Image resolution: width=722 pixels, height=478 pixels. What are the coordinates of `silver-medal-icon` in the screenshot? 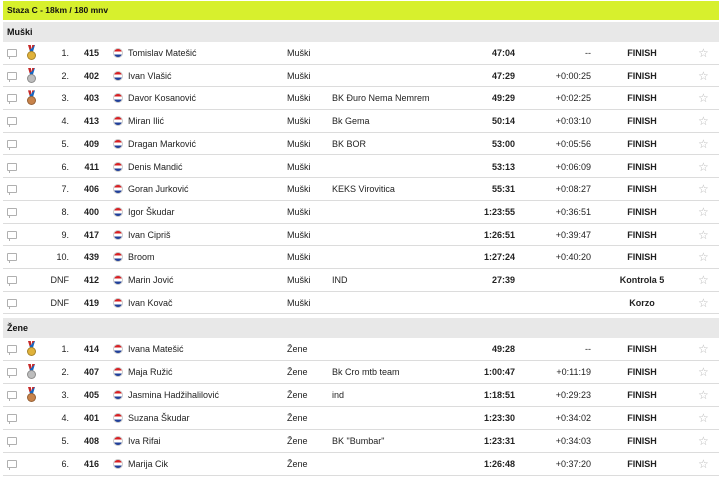 It's located at (31, 75).